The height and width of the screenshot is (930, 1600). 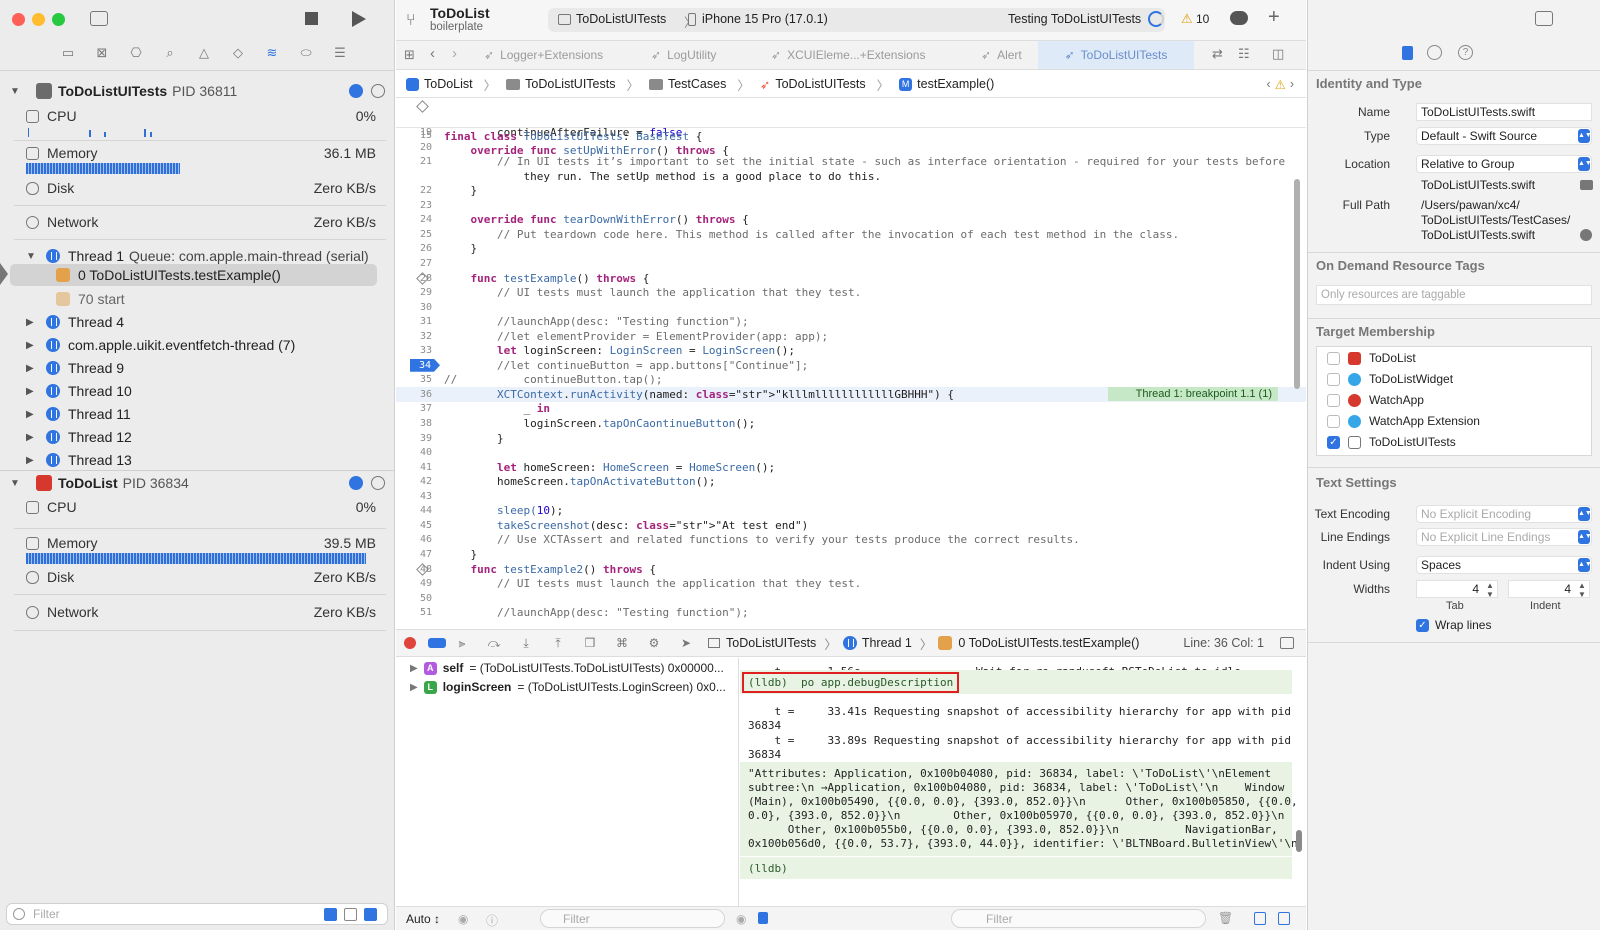 I want to click on line-number: 30, so click(x=414, y=307).